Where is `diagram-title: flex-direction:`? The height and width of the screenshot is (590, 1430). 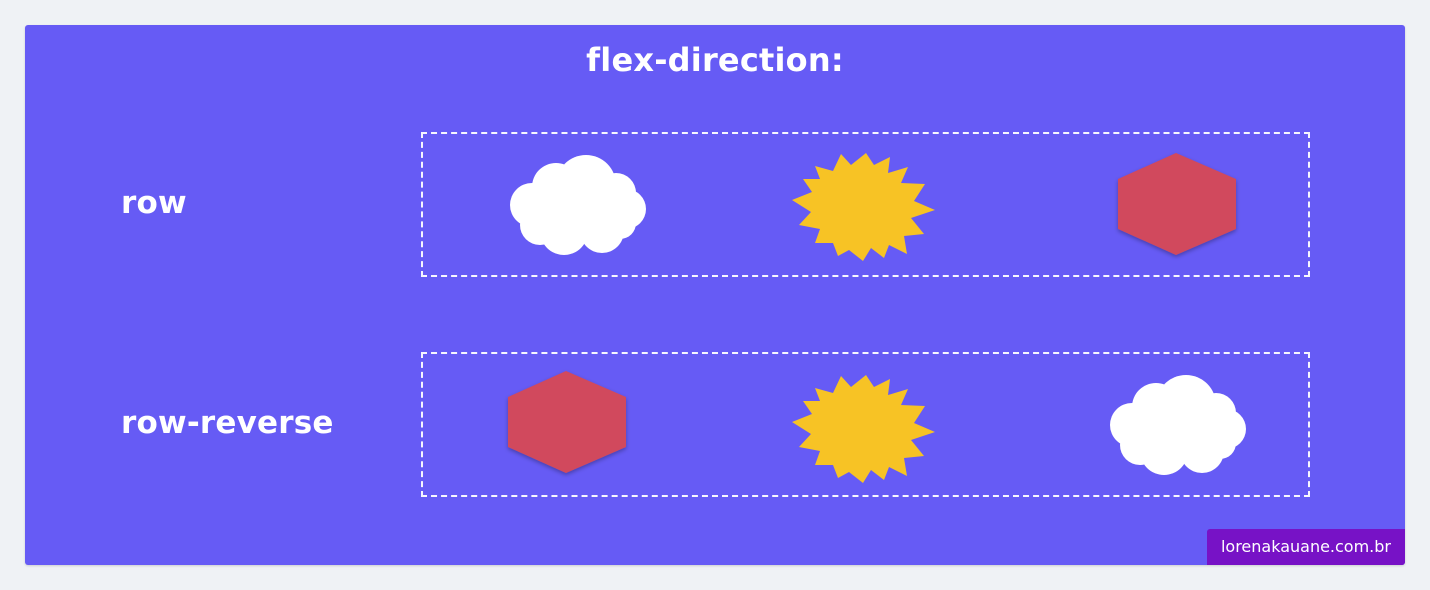 diagram-title: flex-direction: is located at coordinates (715, 60).